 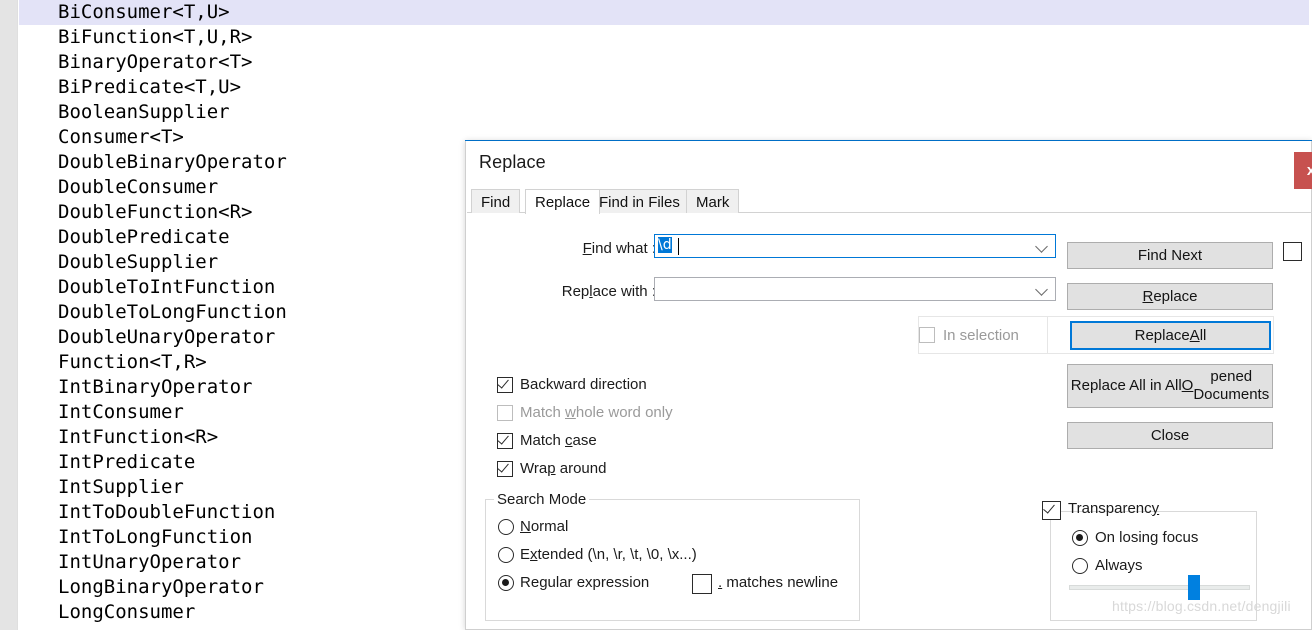 I want to click on replace-with-label: Replace with :, so click(x=608, y=291).